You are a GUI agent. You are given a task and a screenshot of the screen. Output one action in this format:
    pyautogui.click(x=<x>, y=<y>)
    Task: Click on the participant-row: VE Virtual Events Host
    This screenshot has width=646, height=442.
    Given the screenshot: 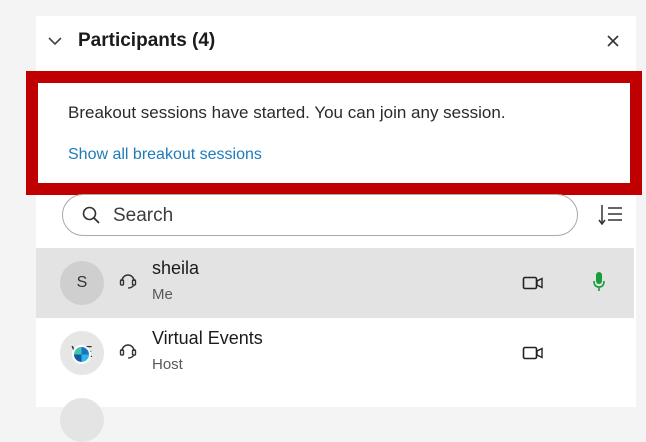 What is the action you would take?
    pyautogui.click(x=335, y=353)
    